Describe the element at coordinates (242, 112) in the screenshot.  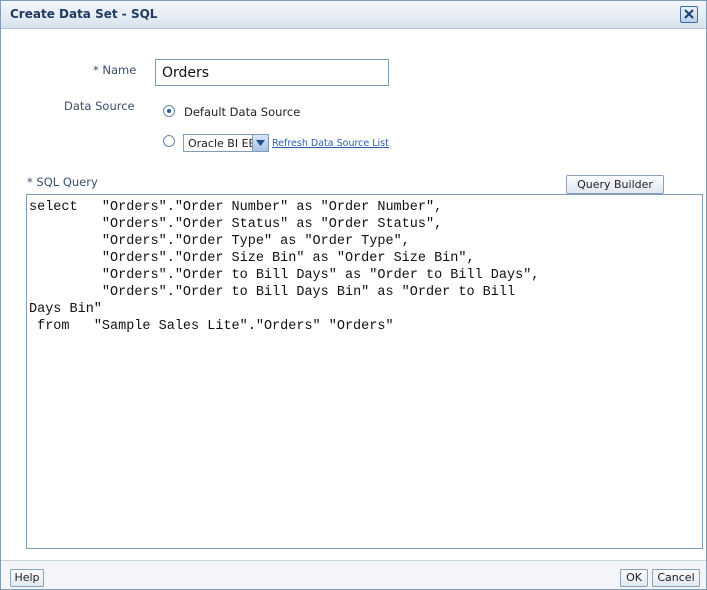
I see `default-source-label: Default Data Source` at that location.